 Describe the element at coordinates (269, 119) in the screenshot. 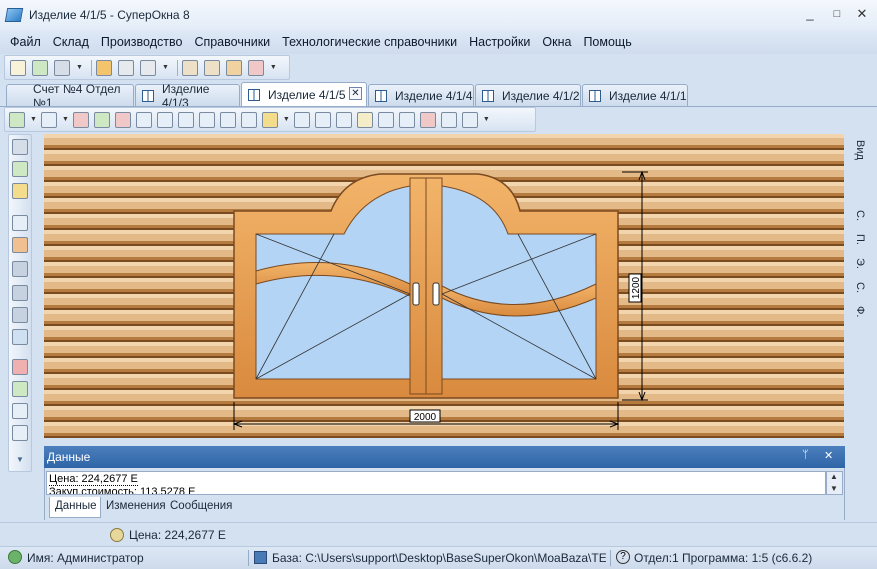

I see `pencil-icon` at that location.